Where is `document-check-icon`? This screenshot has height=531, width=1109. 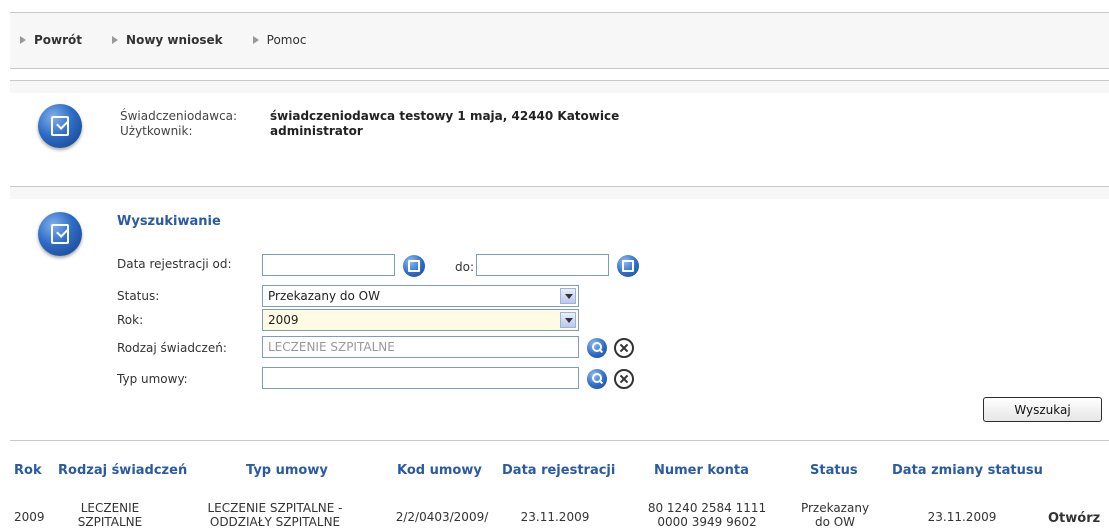 document-check-icon is located at coordinates (60, 126).